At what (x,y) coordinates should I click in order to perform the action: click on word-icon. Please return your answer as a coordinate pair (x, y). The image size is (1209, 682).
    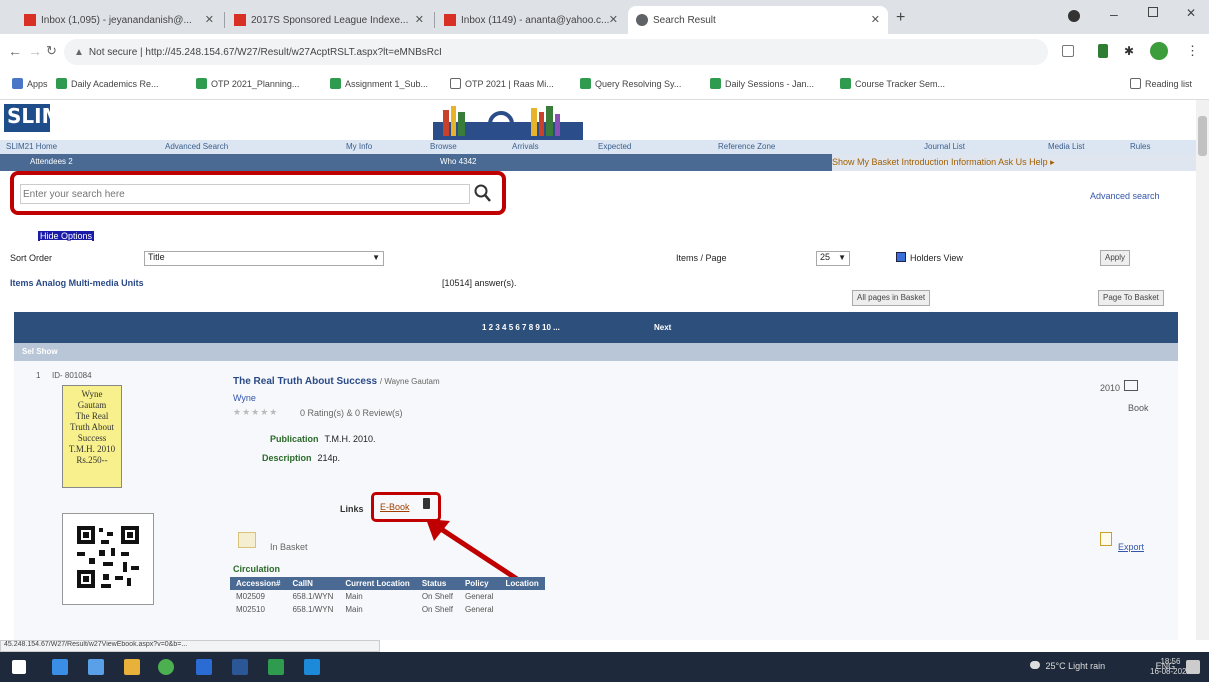
    Looking at the image, I should click on (240, 667).